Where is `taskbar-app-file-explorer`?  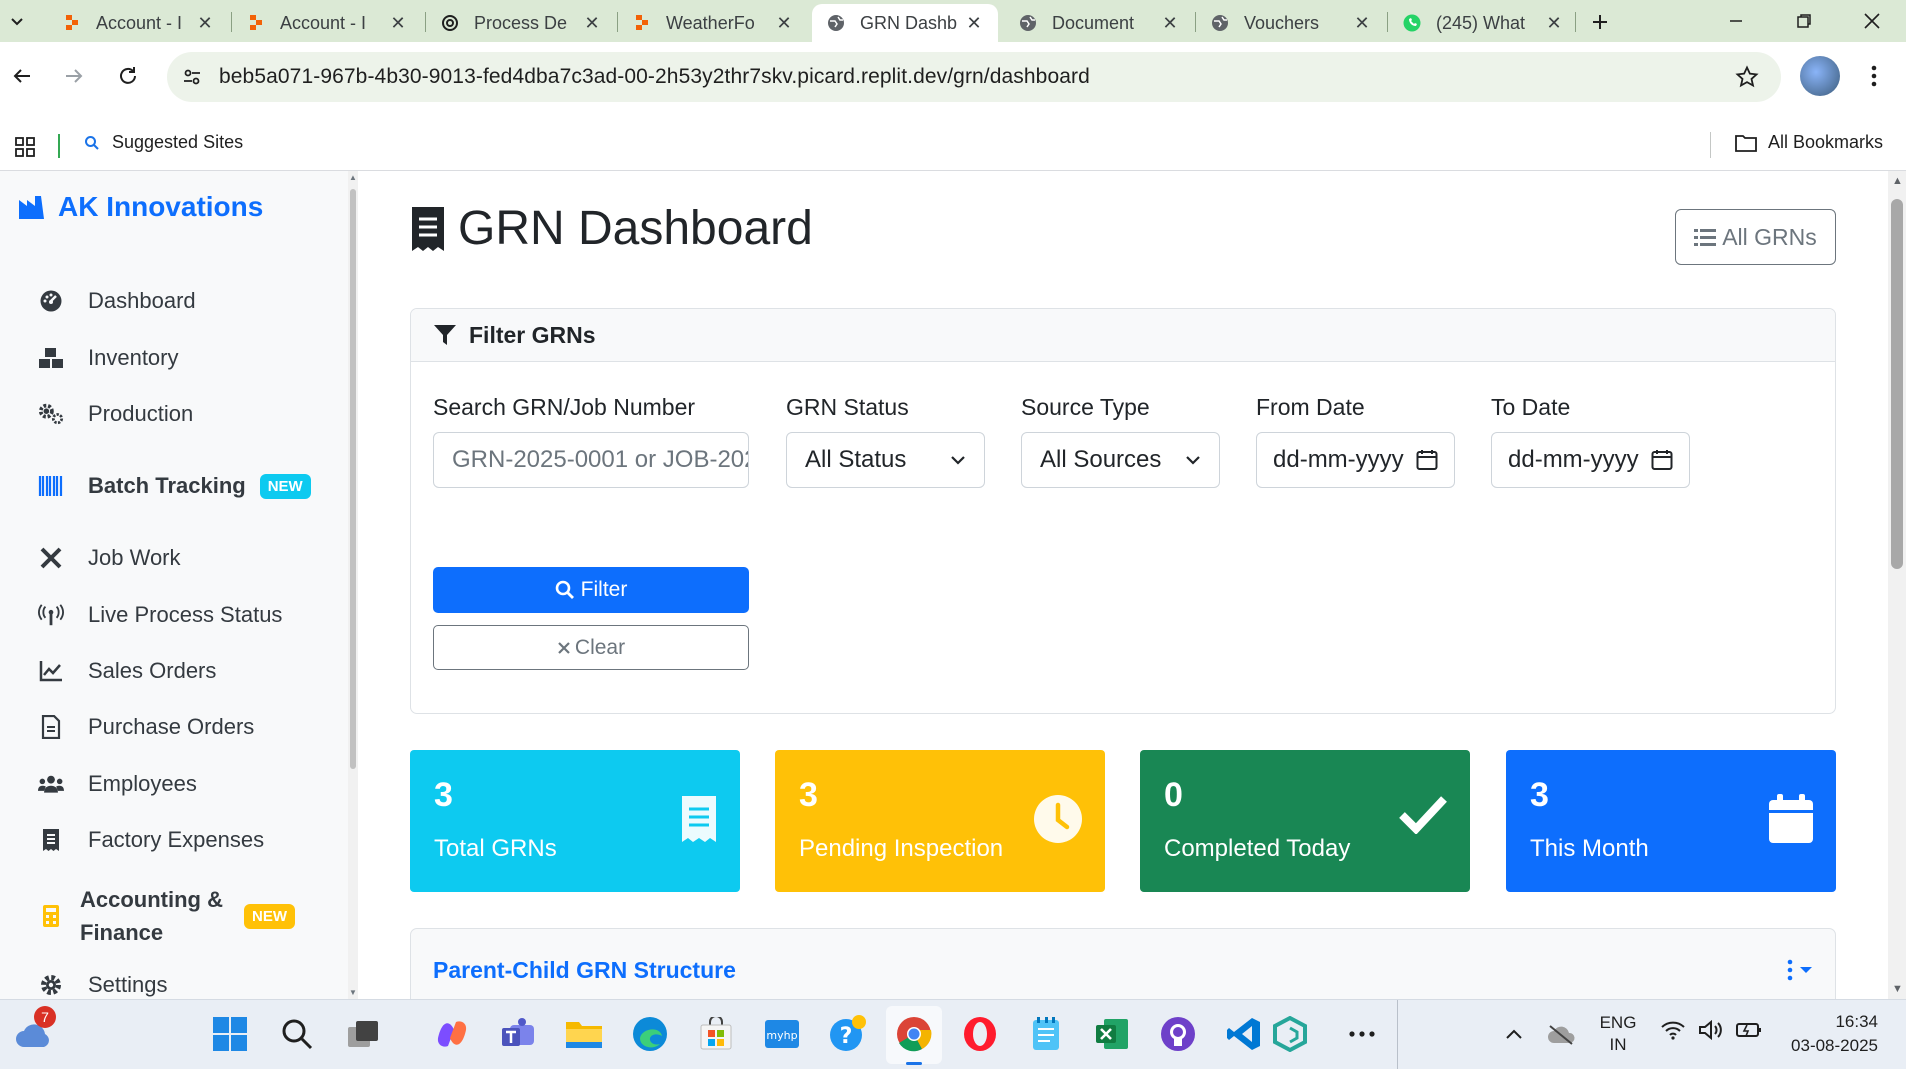
taskbar-app-file-explorer is located at coordinates (584, 1034).